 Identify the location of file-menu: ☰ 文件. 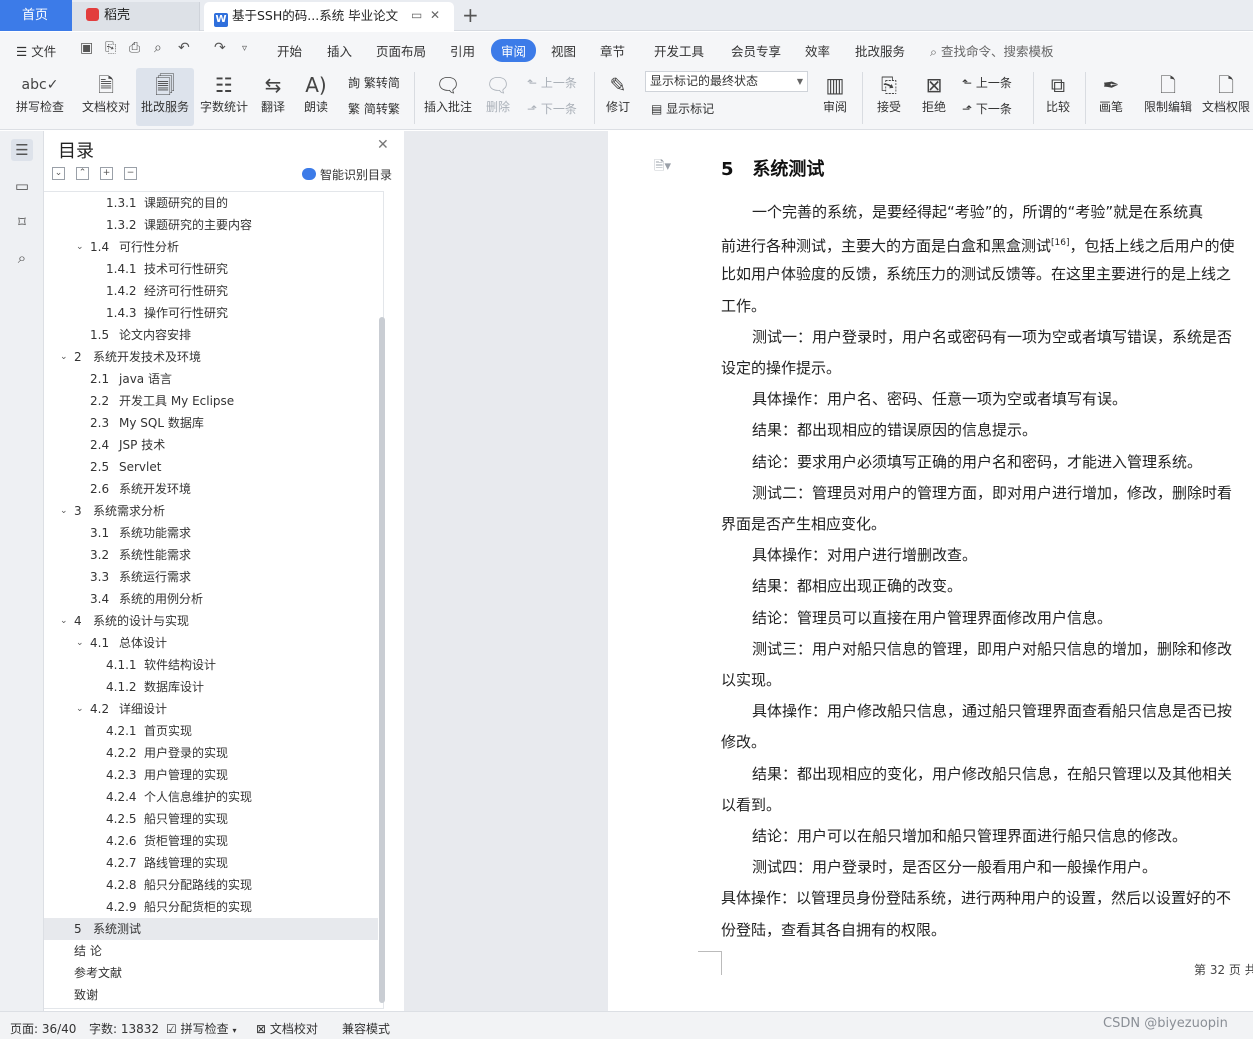
(36, 50).